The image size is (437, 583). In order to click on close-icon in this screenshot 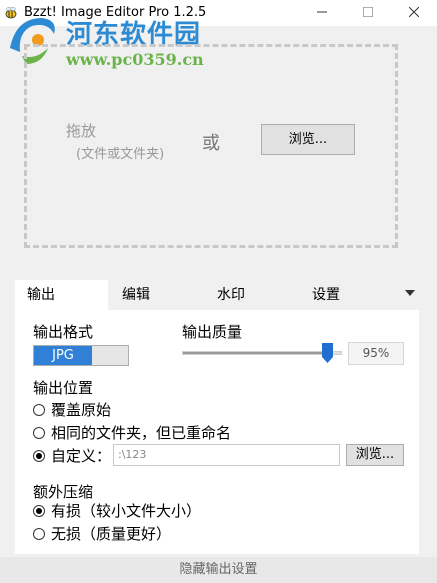, I will do `click(414, 12)`.